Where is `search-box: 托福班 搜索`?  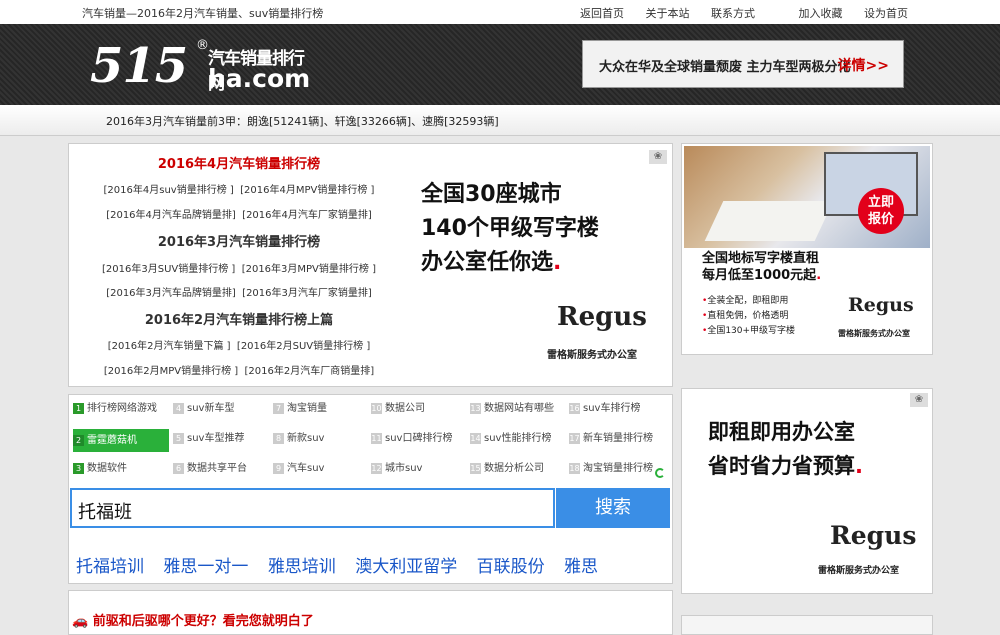
search-box: 托福班 搜索 is located at coordinates (370, 509).